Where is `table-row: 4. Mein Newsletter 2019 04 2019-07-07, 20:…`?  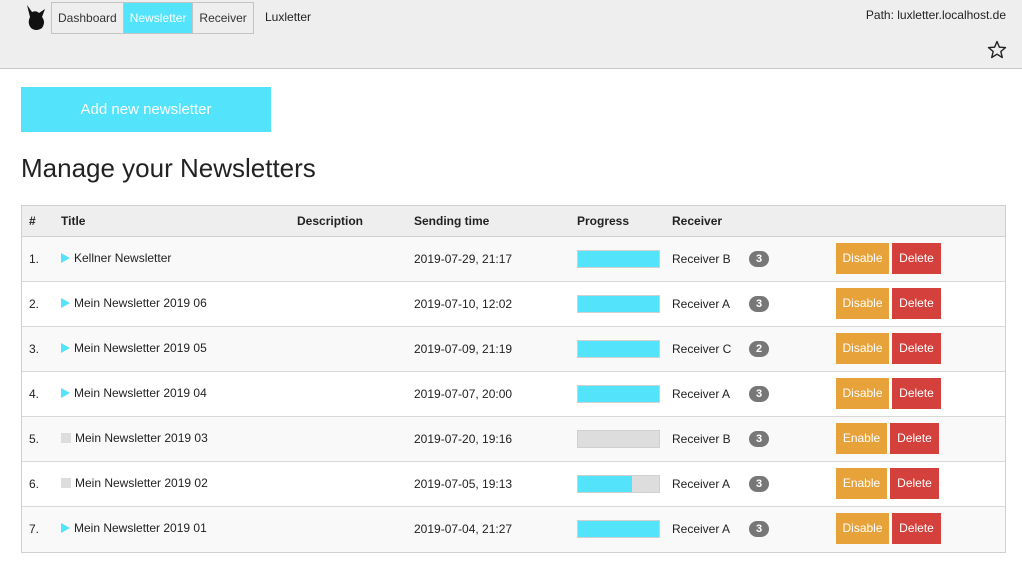
table-row: 4. Mein Newsletter 2019 04 2019-07-07, 20:… is located at coordinates (513, 394).